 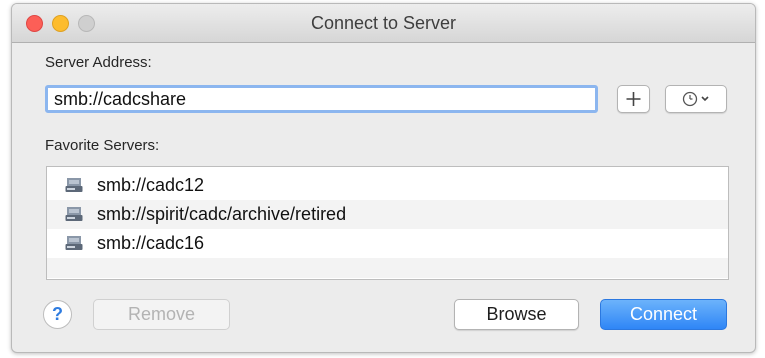 I want to click on favorite-servers-label: Favorite Servers:, so click(x=102, y=145).